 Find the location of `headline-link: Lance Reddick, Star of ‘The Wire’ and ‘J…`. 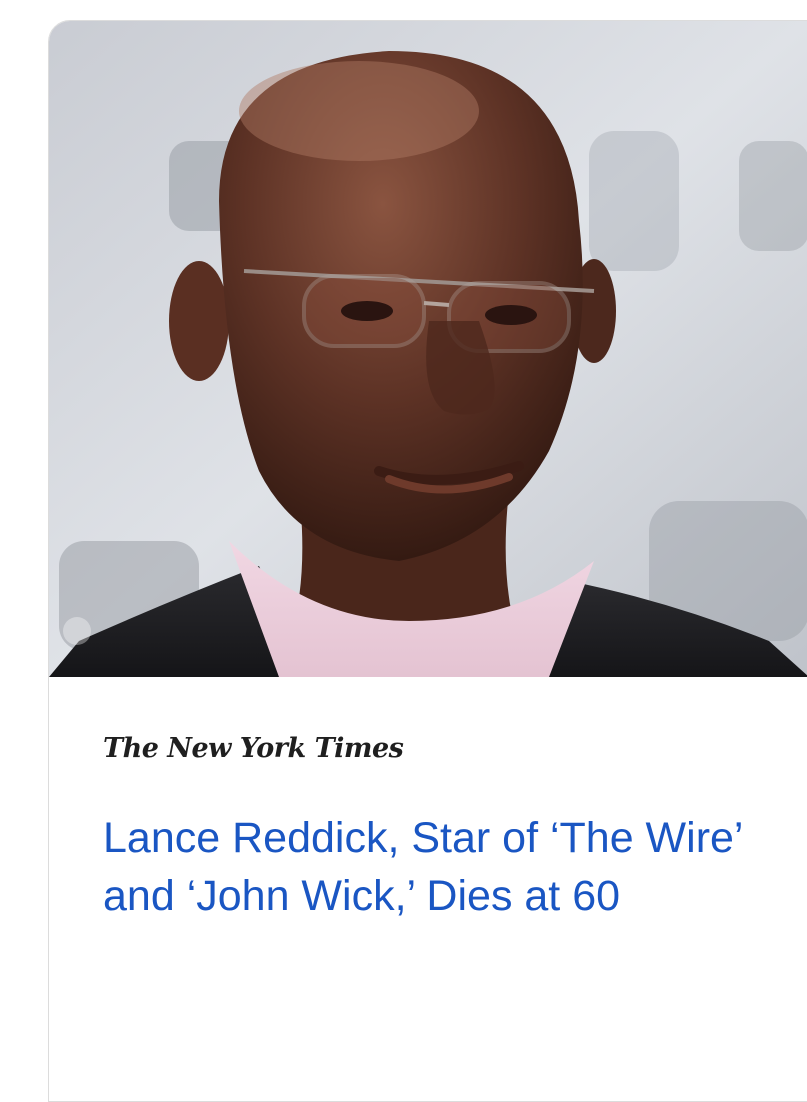

headline-link: Lance Reddick, Star of ‘The Wire’ and ‘J… is located at coordinates (428, 867).